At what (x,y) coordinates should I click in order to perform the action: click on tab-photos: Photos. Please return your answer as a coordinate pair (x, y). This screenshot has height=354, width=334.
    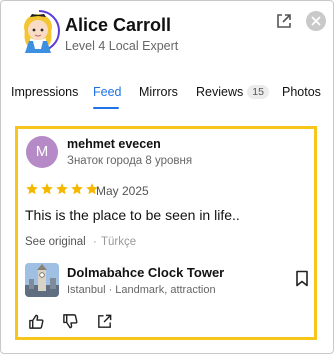
    Looking at the image, I should click on (301, 92).